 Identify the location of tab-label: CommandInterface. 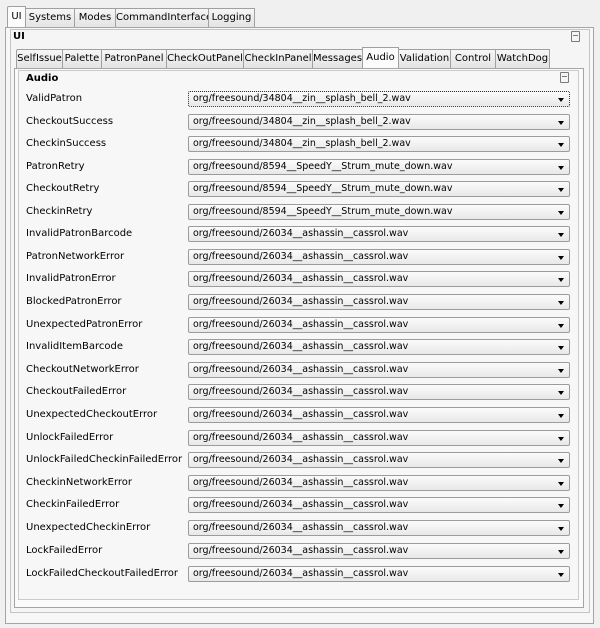
(164, 17).